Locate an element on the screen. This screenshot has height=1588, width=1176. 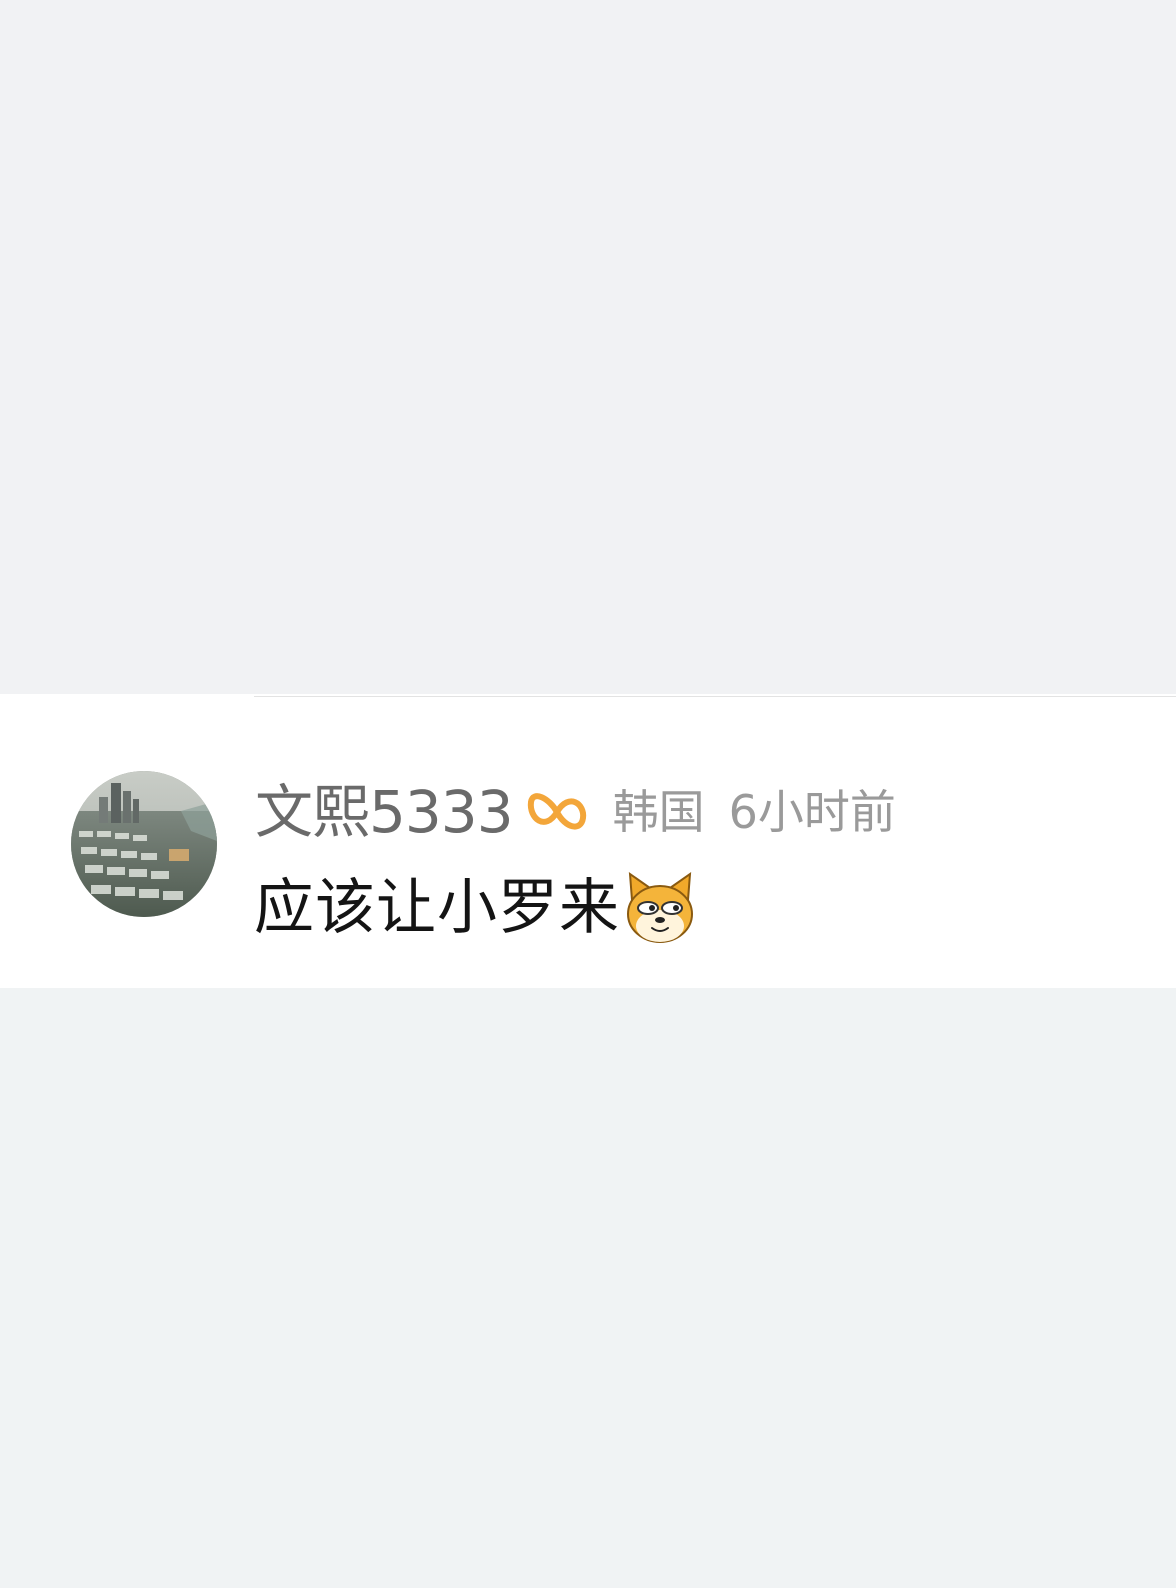
avatar-city-image is located at coordinates (144, 844).